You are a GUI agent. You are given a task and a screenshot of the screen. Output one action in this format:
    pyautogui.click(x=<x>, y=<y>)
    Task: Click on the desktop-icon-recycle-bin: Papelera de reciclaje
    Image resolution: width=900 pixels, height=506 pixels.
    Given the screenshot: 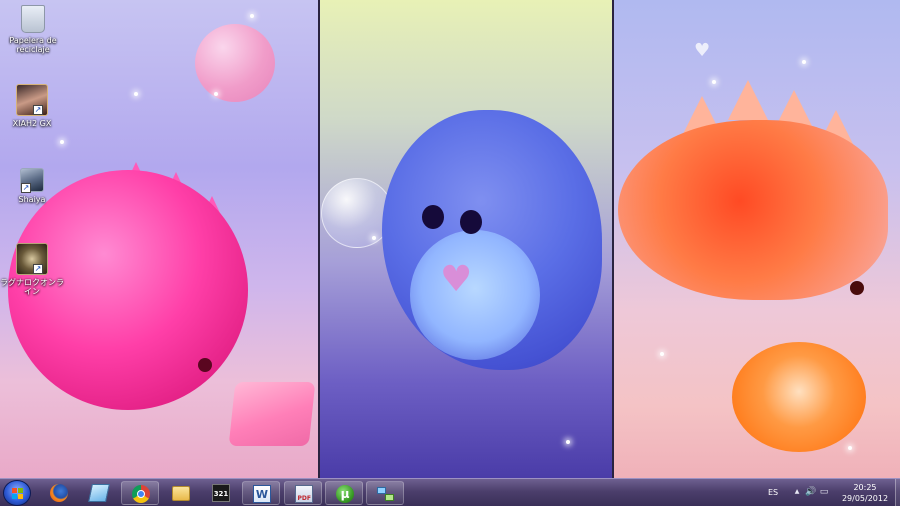 What is the action you would take?
    pyautogui.click(x=33, y=29)
    